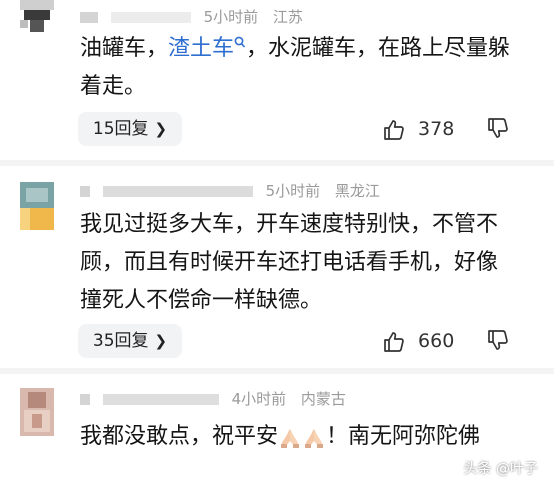 The image size is (554, 494). Describe the element at coordinates (357, 191) in the screenshot. I see `comment-location: 黑龙江` at that location.